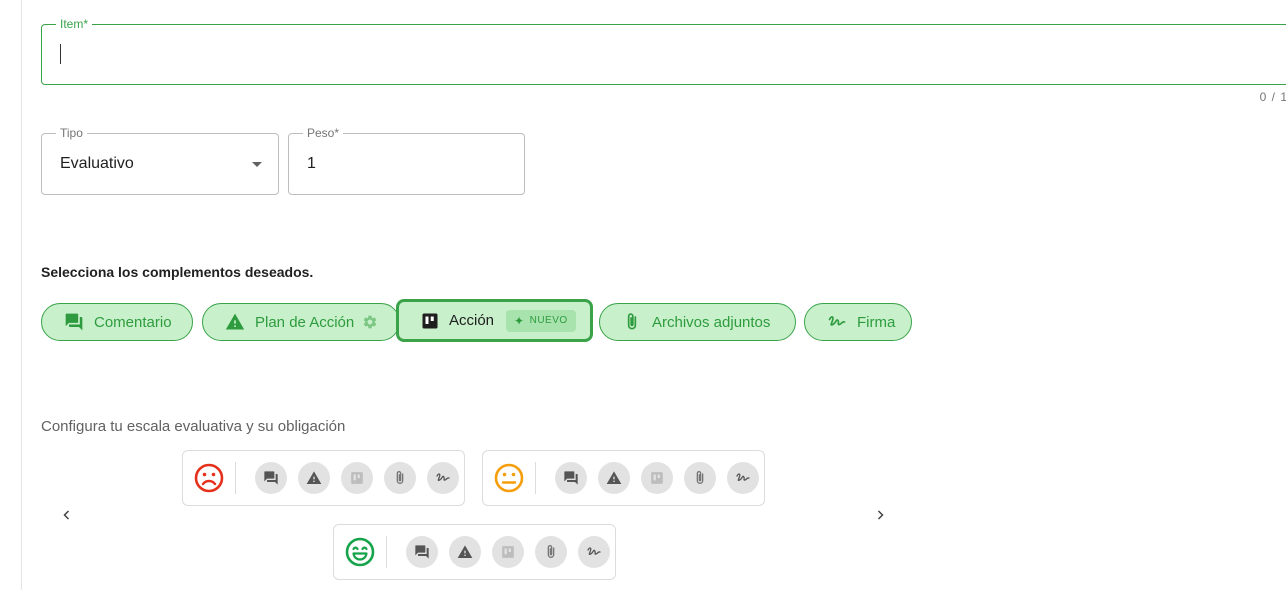 The width and height of the screenshot is (1286, 590). What do you see at coordinates (209, 478) in the screenshot?
I see `sad-face-icon` at bounding box center [209, 478].